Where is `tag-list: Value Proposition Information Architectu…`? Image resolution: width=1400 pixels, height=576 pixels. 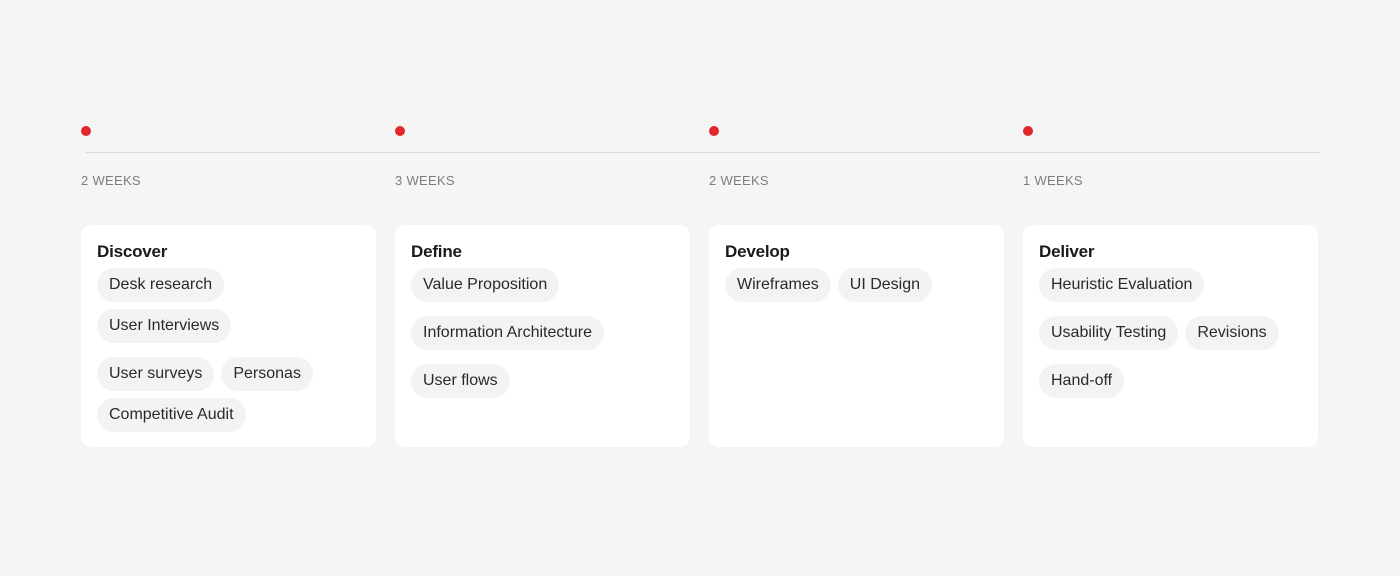 tag-list: Value Proposition Information Architectu… is located at coordinates (542, 333).